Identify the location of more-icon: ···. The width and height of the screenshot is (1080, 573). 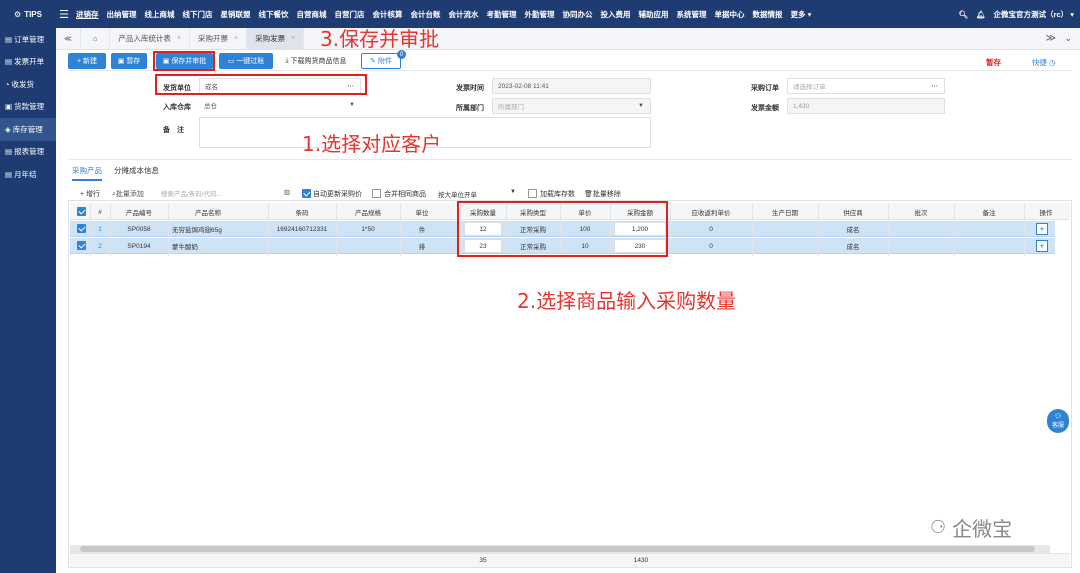
(935, 86).